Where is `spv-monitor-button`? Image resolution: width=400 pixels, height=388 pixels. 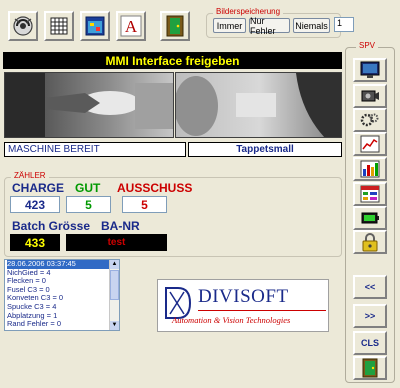 spv-monitor-button is located at coordinates (370, 70).